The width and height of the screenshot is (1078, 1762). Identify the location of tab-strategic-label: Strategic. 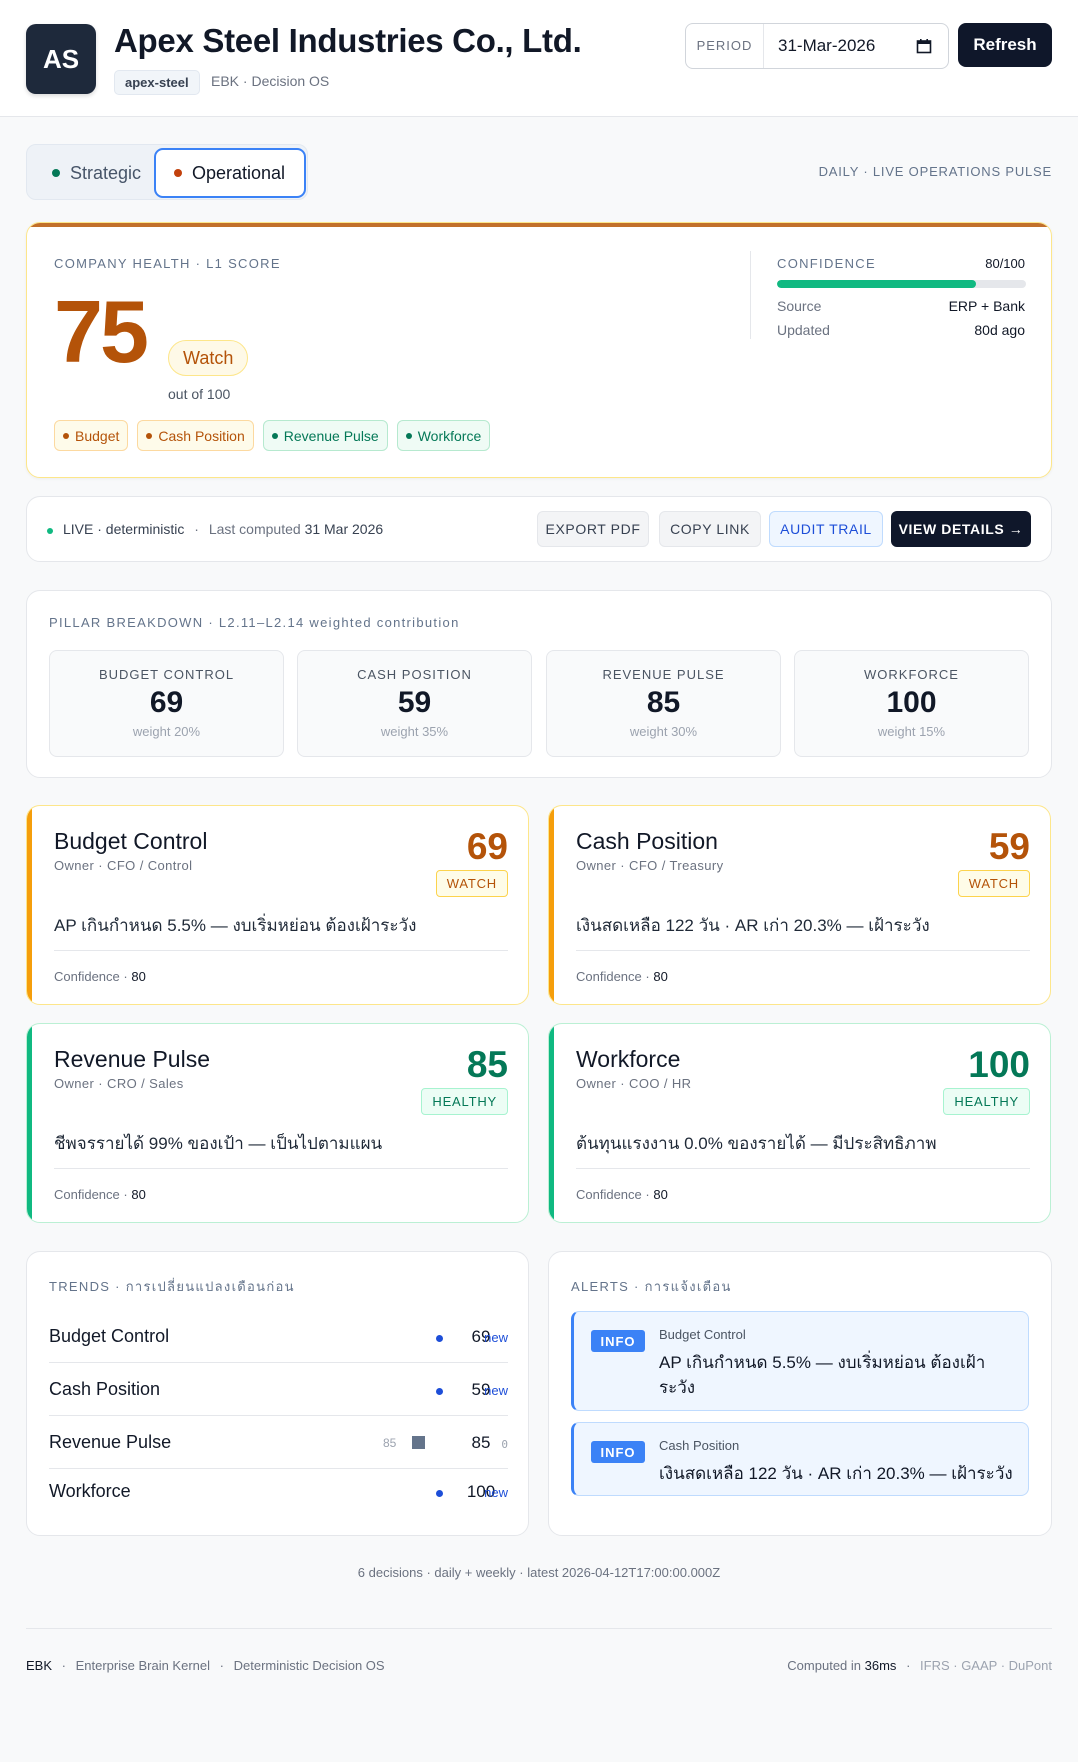
(106, 172).